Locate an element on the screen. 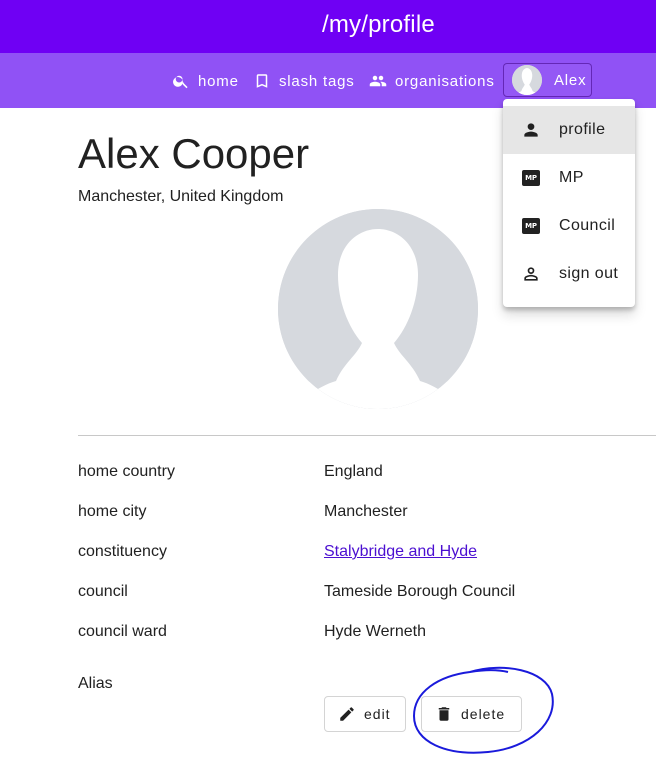 The height and width of the screenshot is (757, 656). field-label-alias: Alias is located at coordinates (95, 683).